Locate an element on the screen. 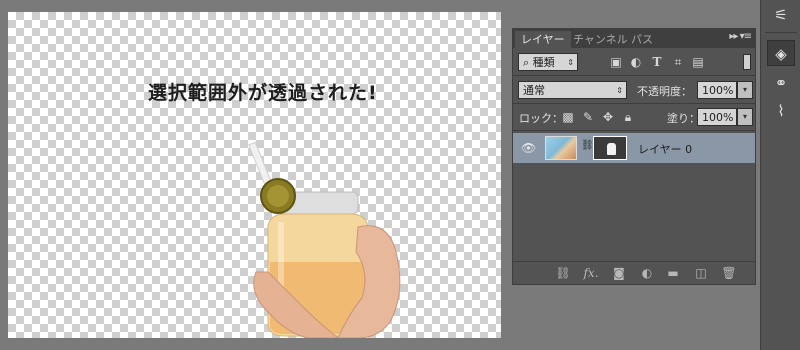 The image size is (800, 350). fx-icon: fx. is located at coordinates (591, 273).